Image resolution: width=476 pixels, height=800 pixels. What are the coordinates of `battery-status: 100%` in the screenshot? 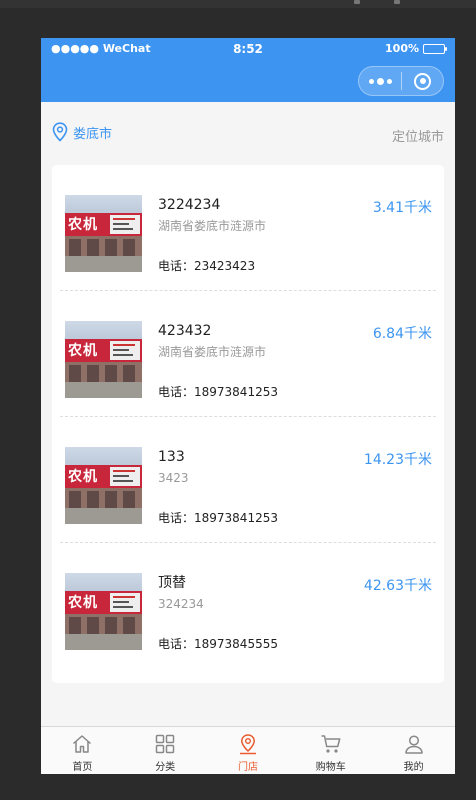 It's located at (416, 48).